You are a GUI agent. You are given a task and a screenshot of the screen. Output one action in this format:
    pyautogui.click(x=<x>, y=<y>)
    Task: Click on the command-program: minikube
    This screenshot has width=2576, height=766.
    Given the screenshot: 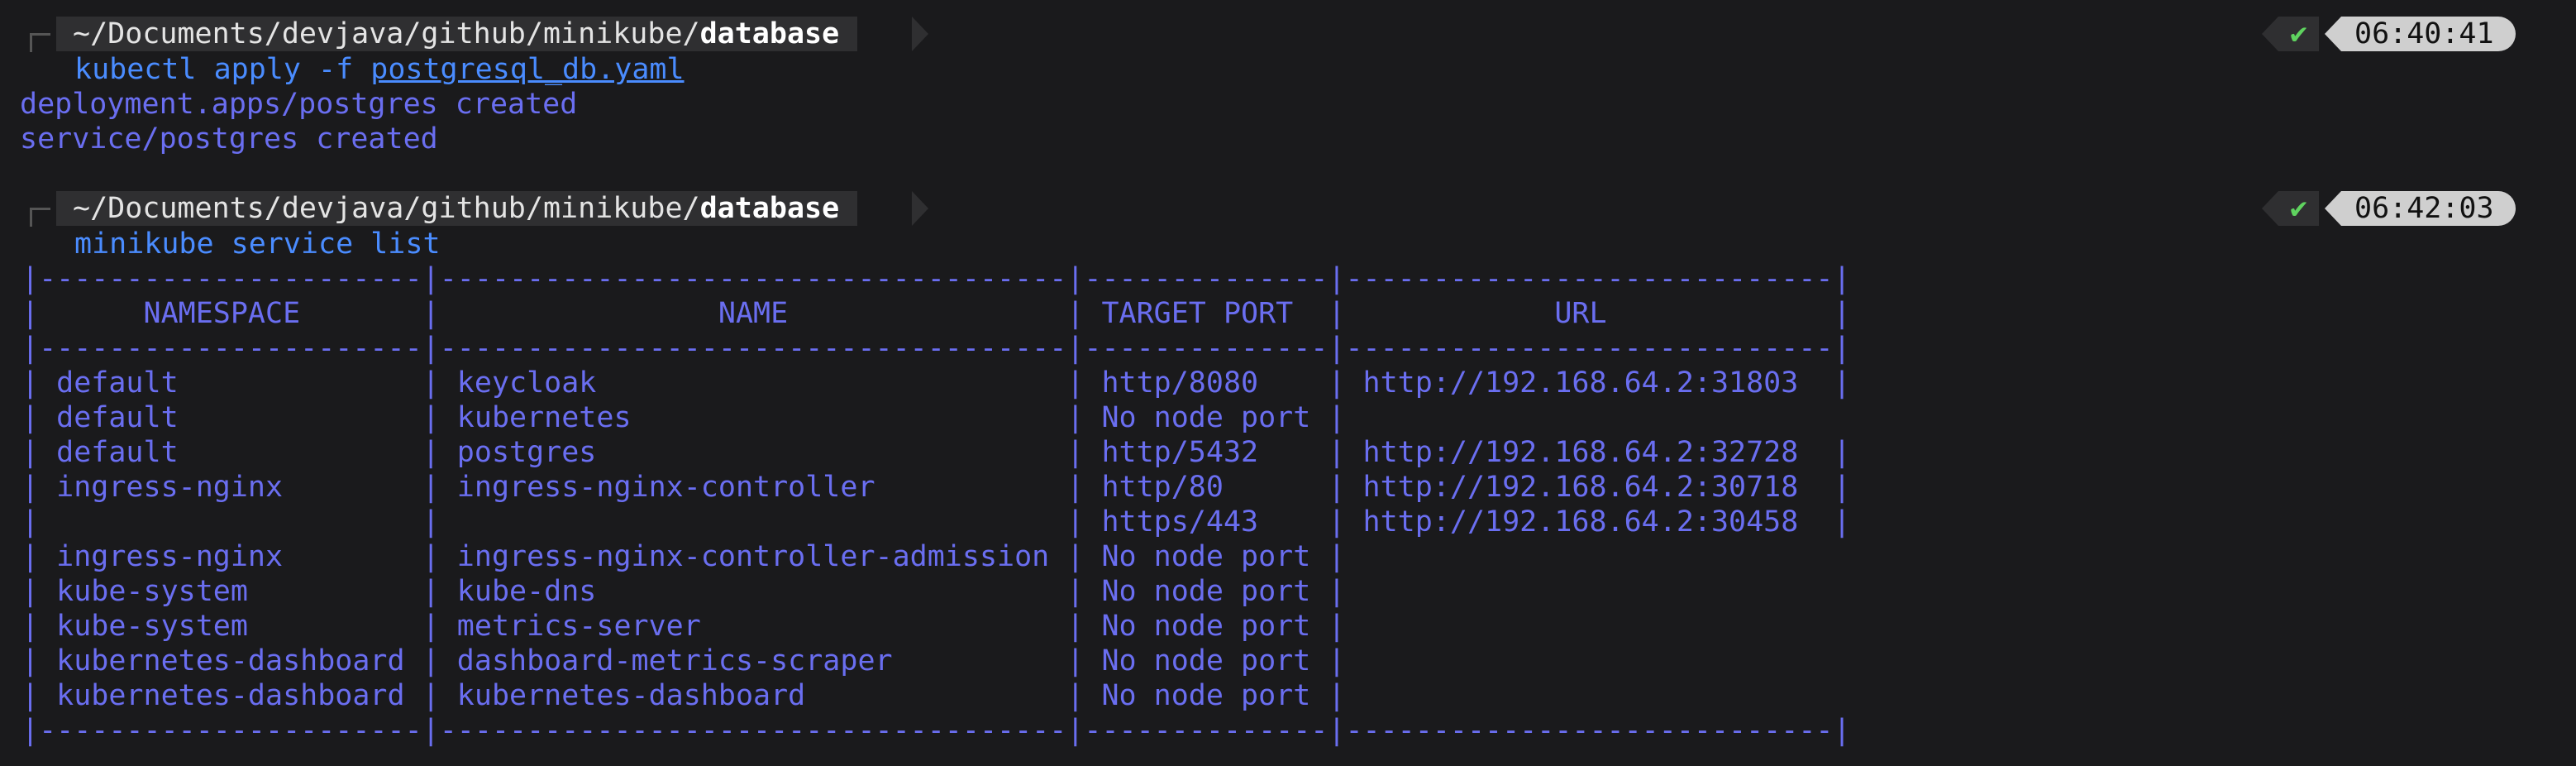 What is the action you would take?
    pyautogui.click(x=144, y=244)
    